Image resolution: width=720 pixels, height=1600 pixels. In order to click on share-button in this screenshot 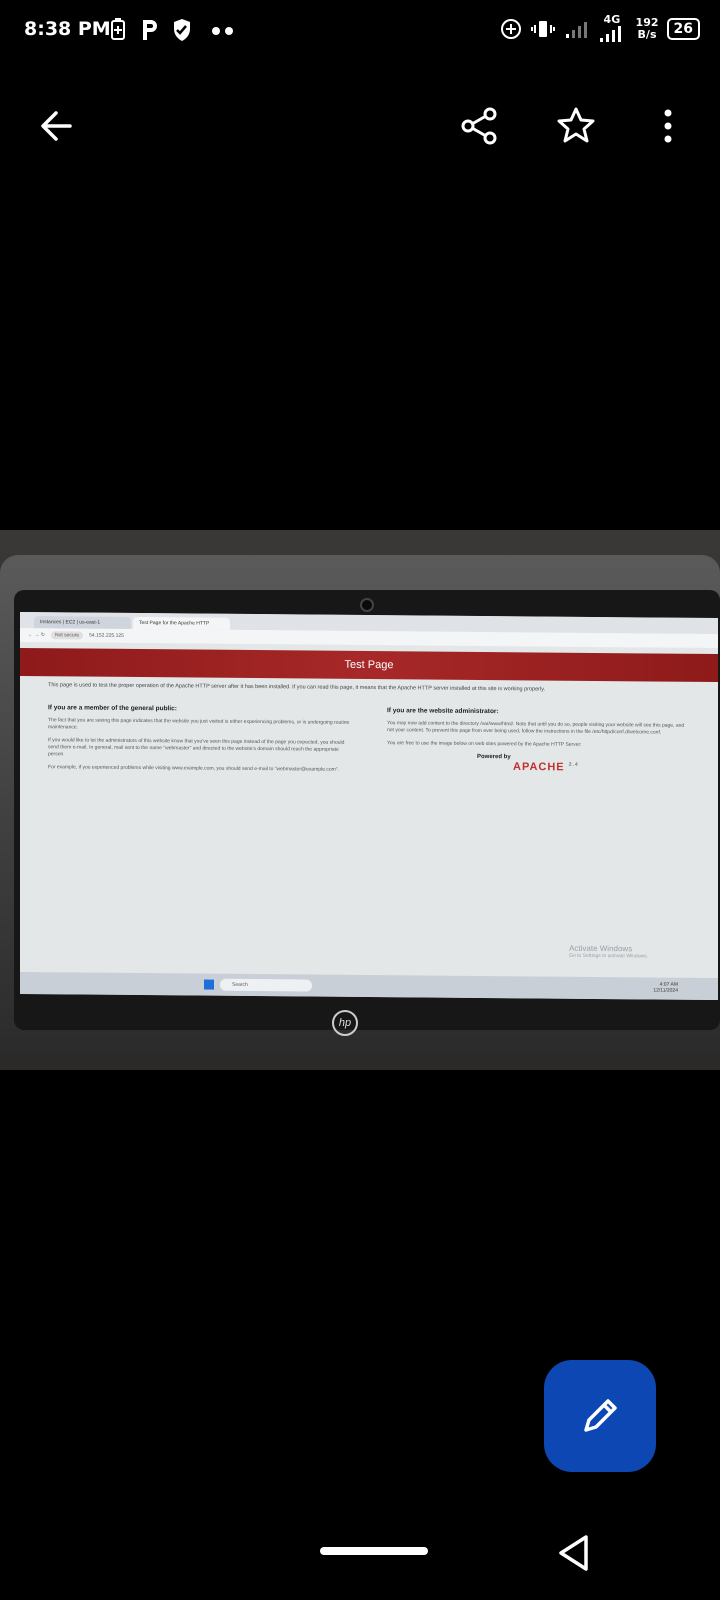, I will do `click(480, 126)`.